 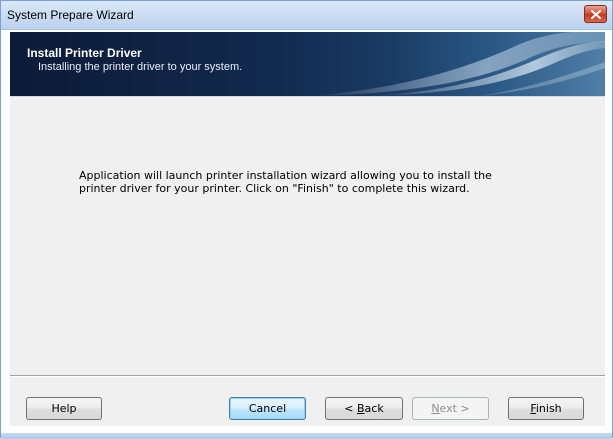 I want to click on back-button: < Back, so click(x=364, y=408).